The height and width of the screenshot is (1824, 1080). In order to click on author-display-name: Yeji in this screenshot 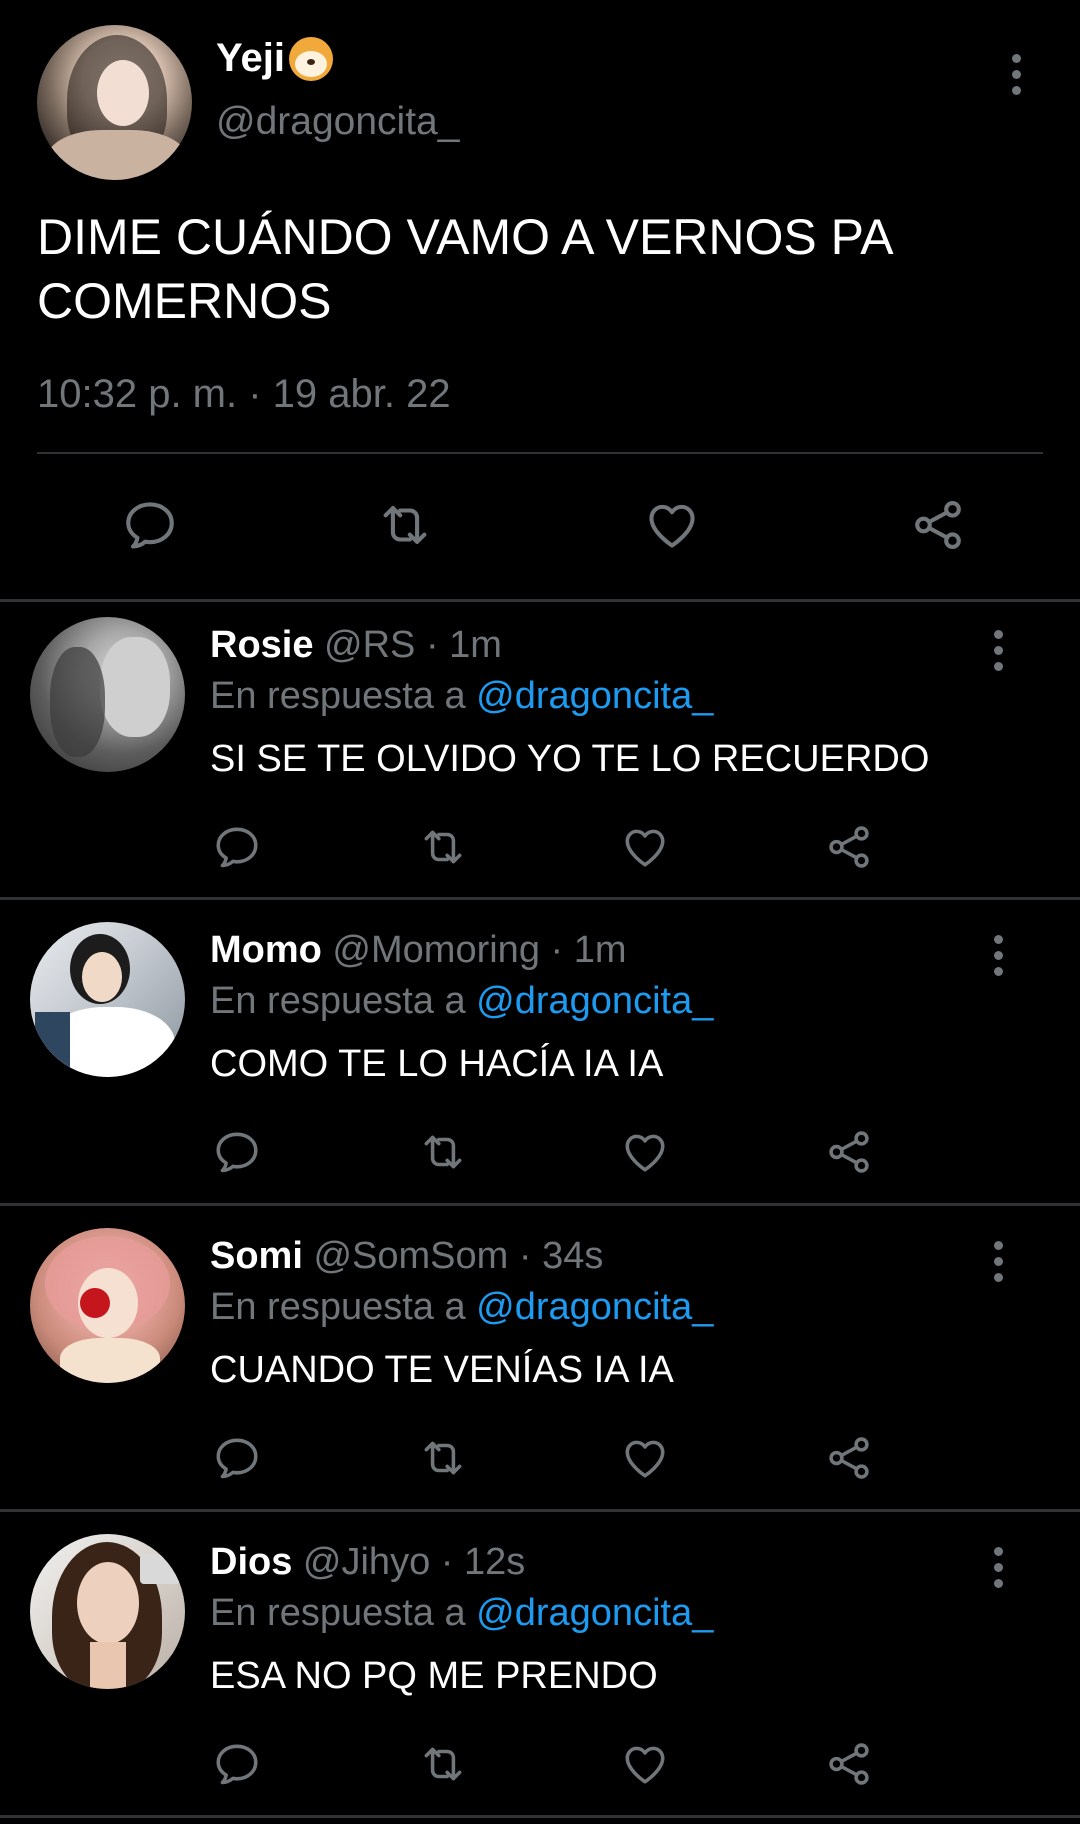, I will do `click(250, 58)`.